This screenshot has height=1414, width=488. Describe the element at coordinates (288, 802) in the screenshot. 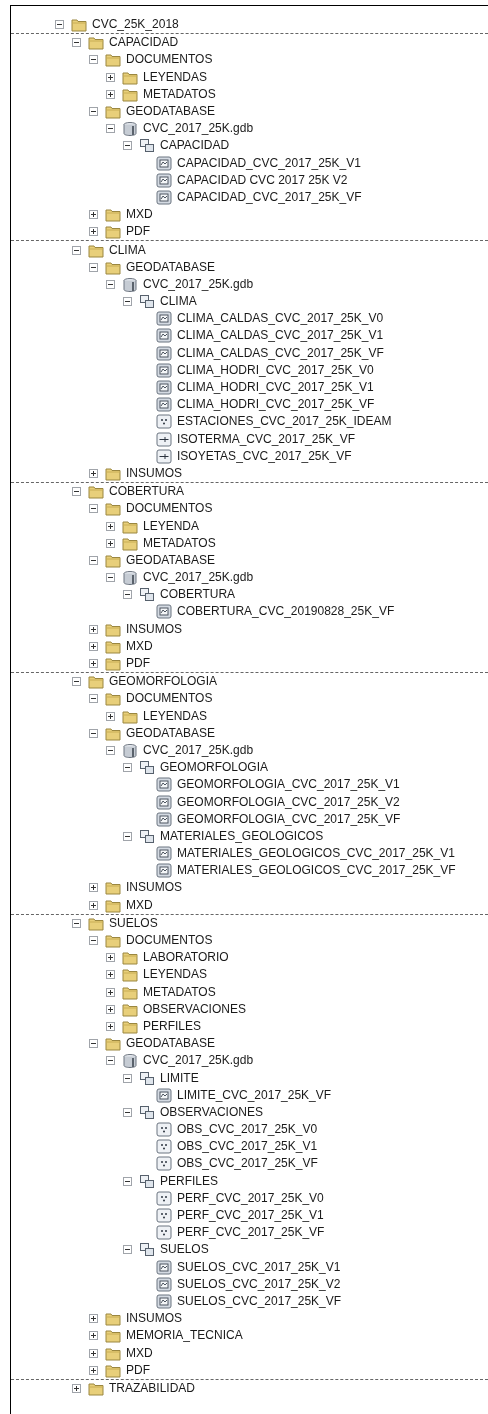

I see `tree-item-label: GEOMORFOLOGIA_CVC_2017_25K_V2` at that location.